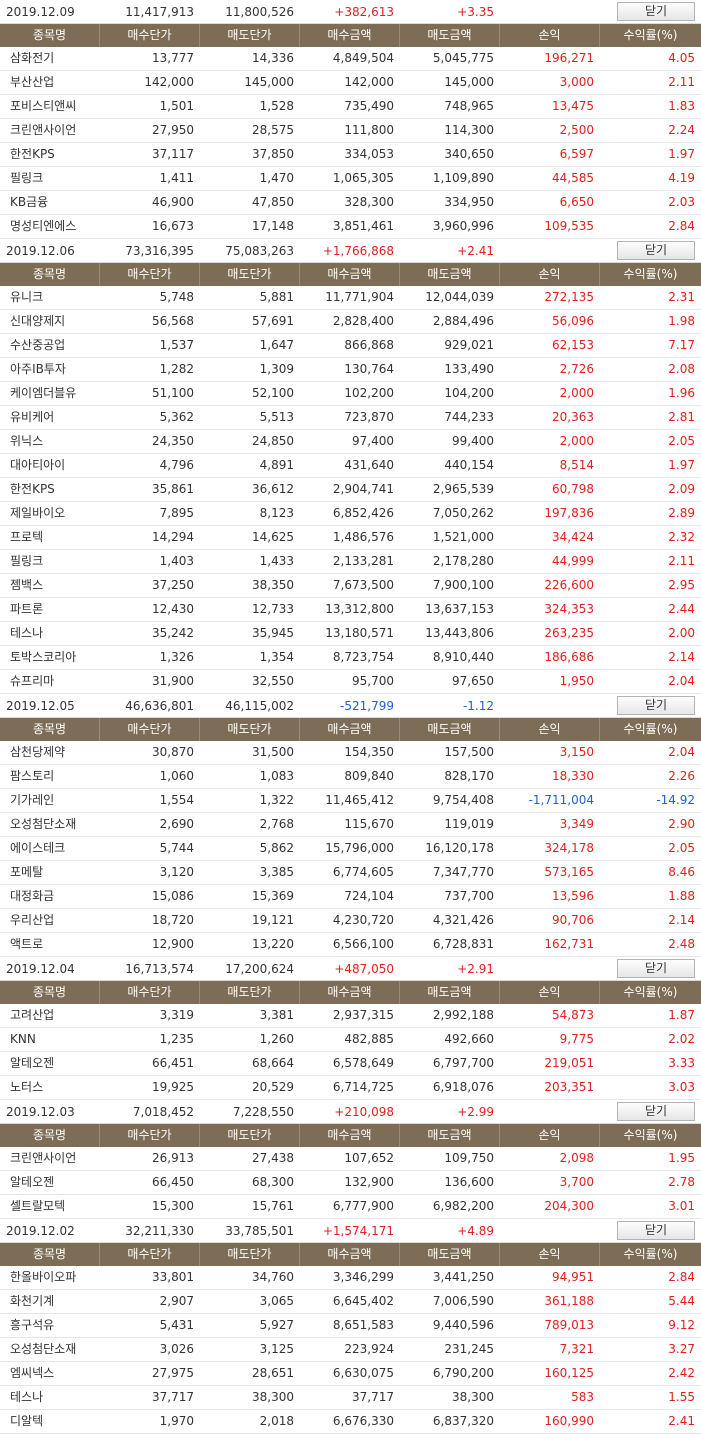  Describe the element at coordinates (469, 345) in the screenshot. I see `sell-amount: 929,021` at that location.